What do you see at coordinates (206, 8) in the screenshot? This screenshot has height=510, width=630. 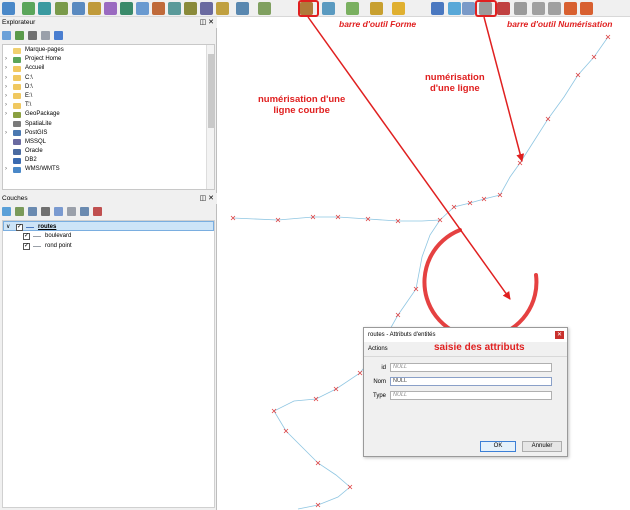 I see `add-plugin-icon` at bounding box center [206, 8].